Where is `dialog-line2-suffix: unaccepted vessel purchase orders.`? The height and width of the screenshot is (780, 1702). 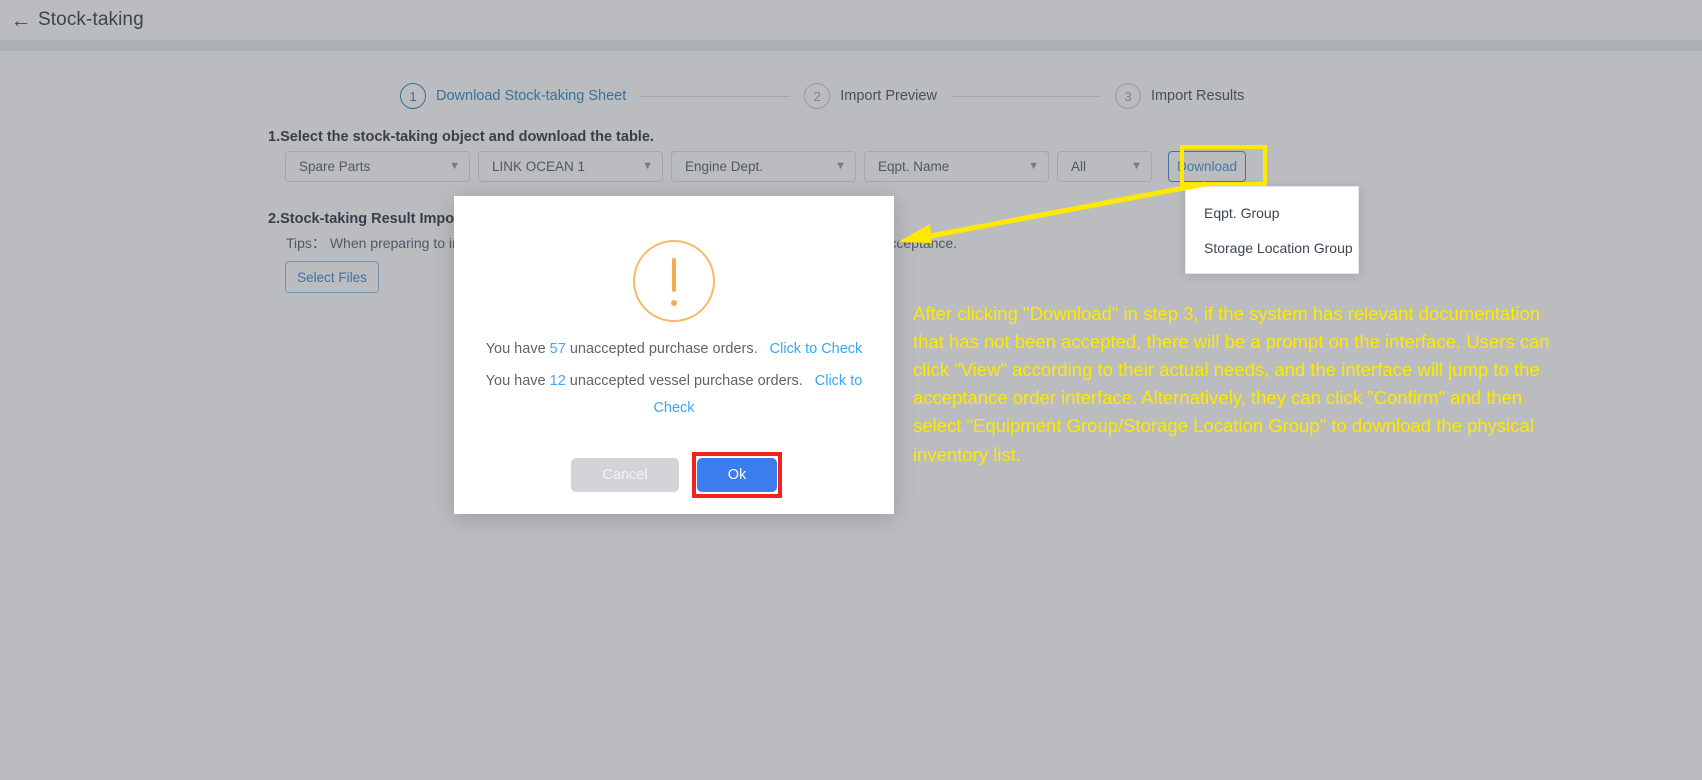
dialog-line2-suffix: unaccepted vessel purchase orders. is located at coordinates (684, 380).